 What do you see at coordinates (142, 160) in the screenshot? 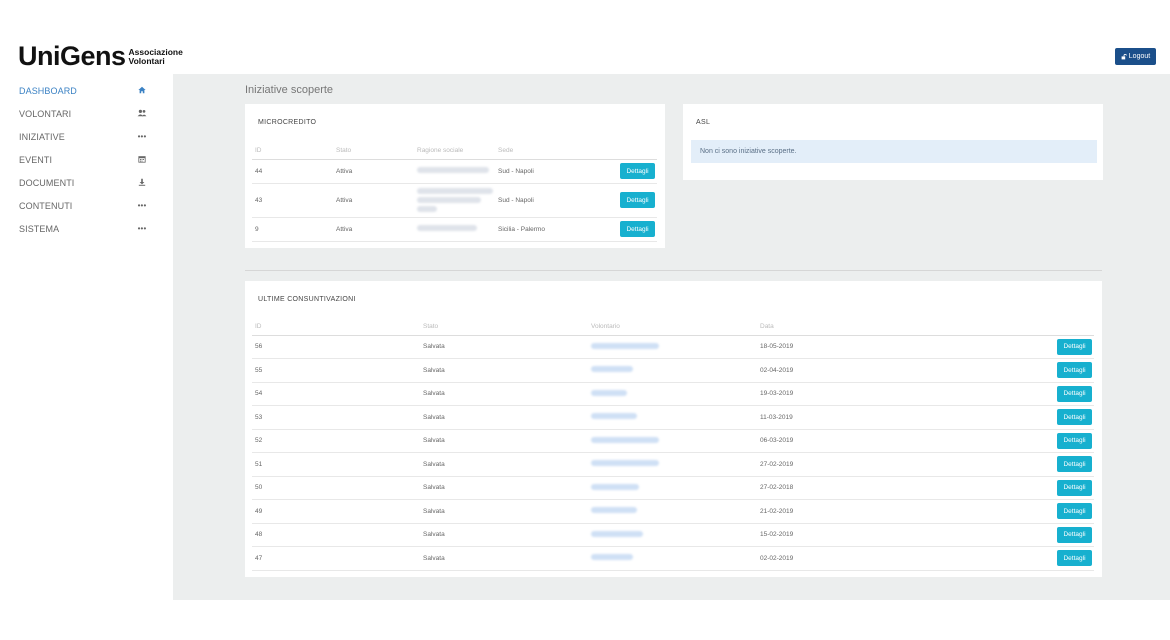
I see `calendar-icon` at bounding box center [142, 160].